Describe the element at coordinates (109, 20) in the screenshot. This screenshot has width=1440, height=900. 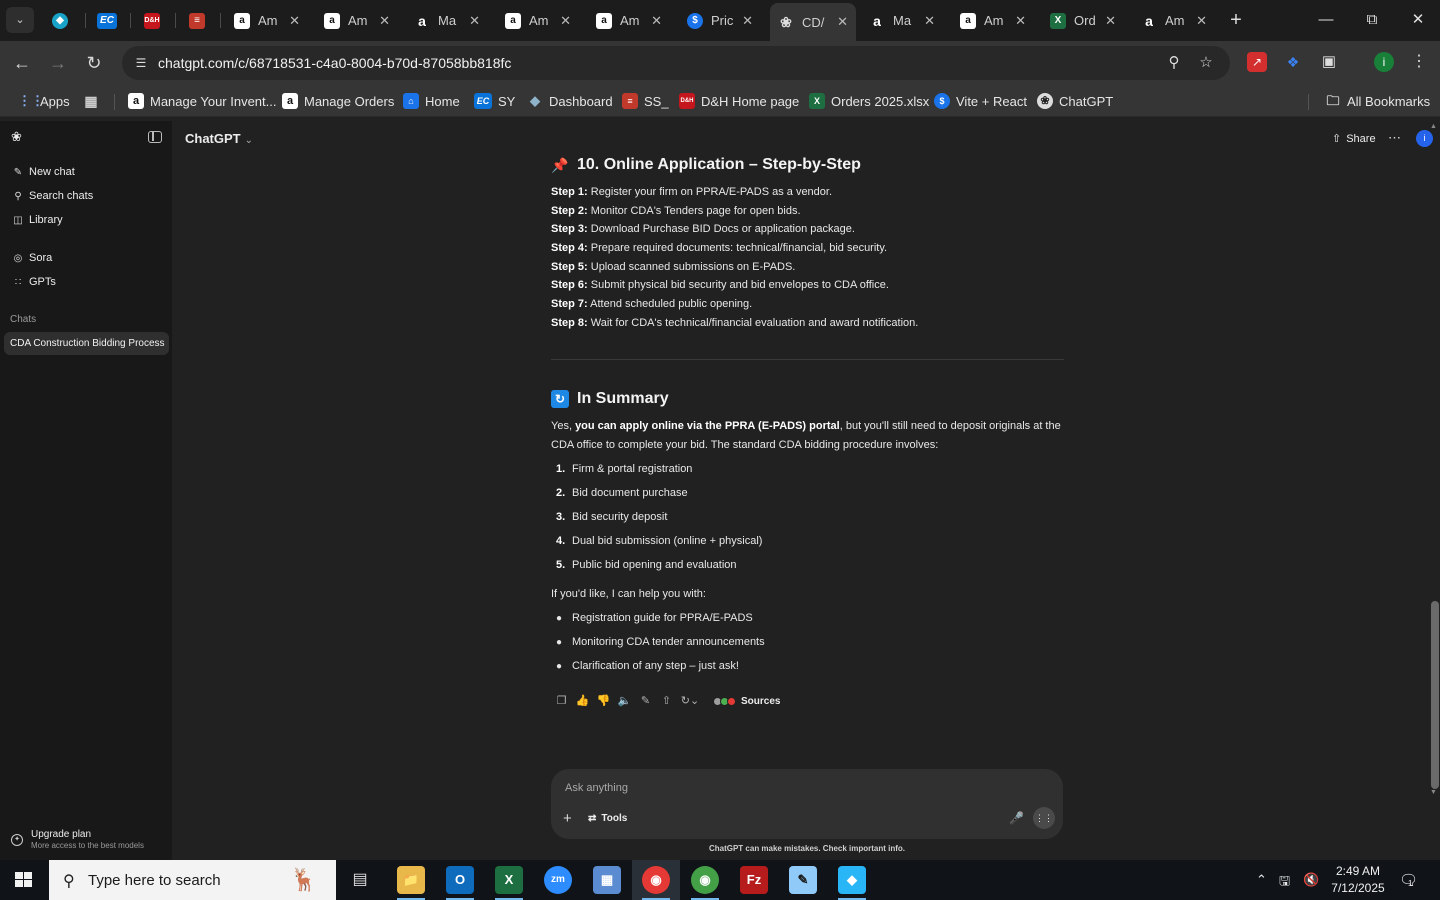
I see `tab-1: EC` at that location.